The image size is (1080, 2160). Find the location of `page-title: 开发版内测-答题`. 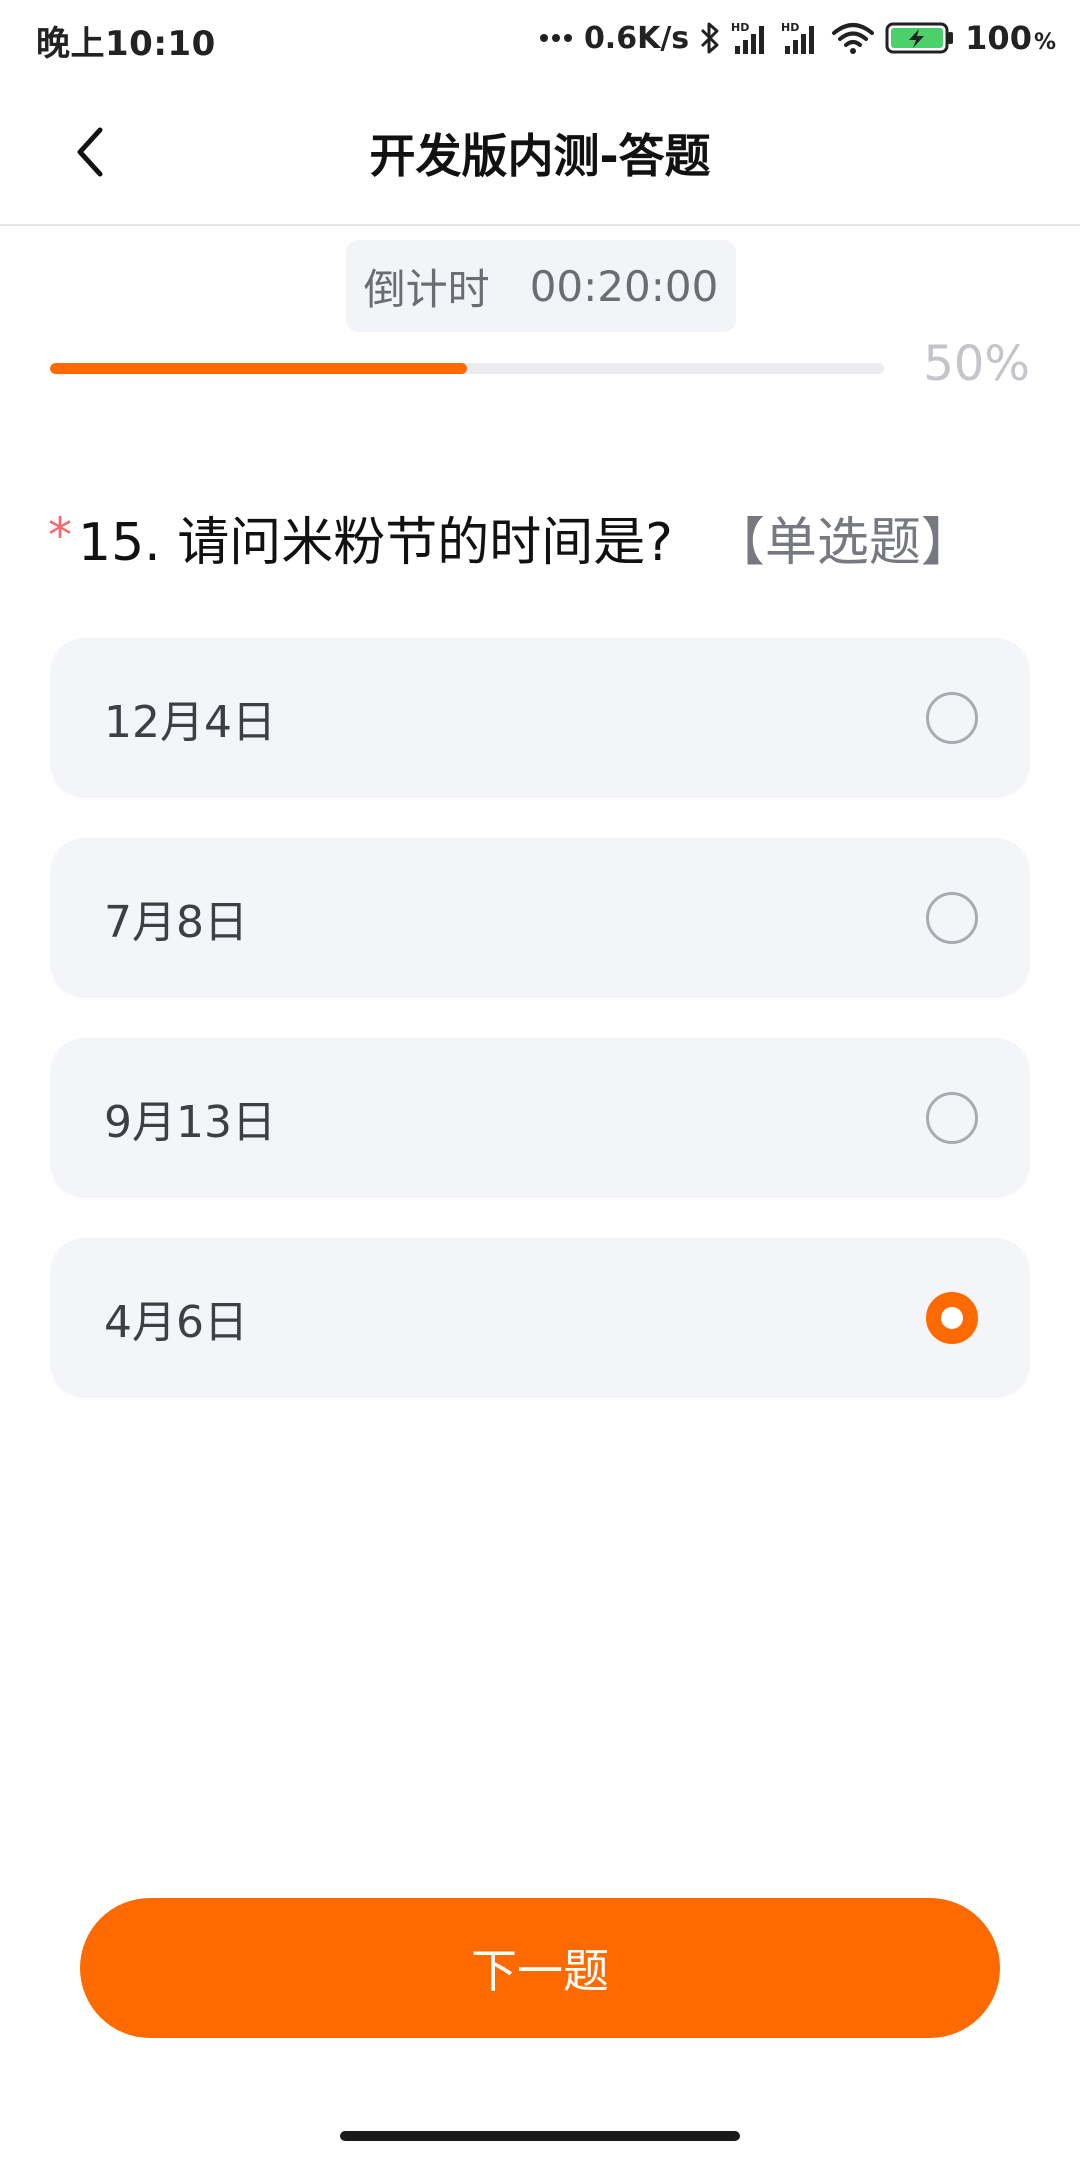

page-title: 开发版内测-答题 is located at coordinates (540, 156).